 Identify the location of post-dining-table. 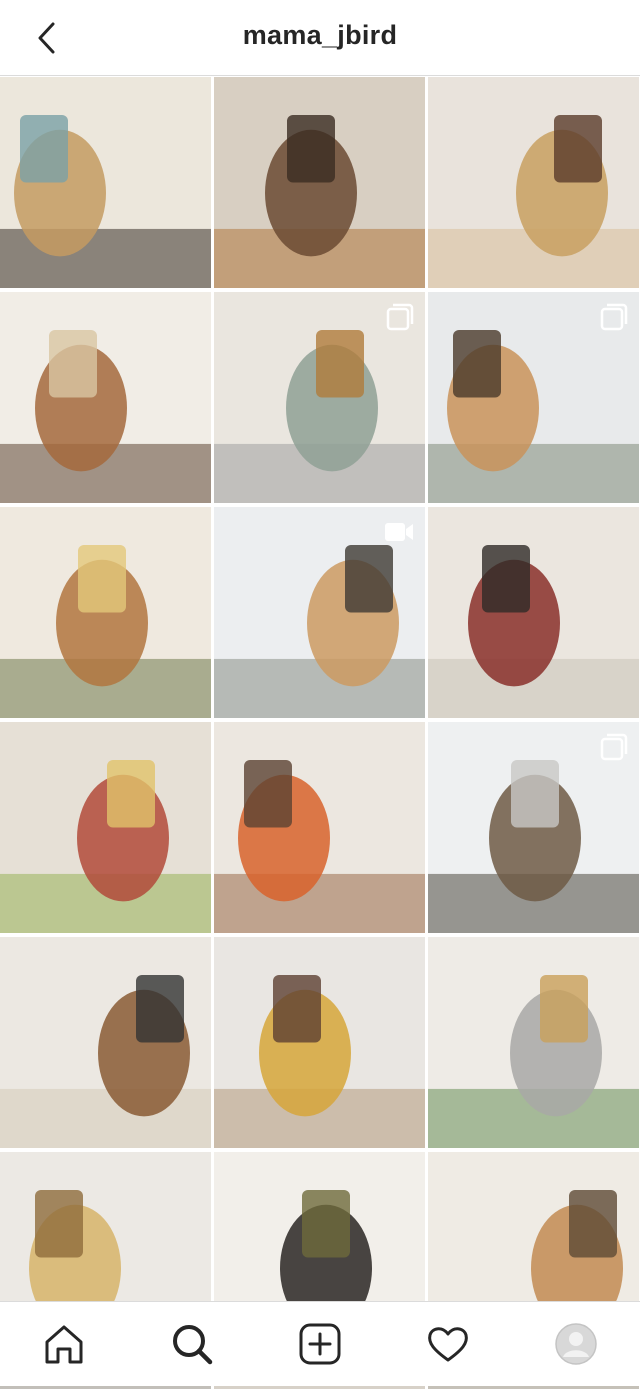
(105, 1042).